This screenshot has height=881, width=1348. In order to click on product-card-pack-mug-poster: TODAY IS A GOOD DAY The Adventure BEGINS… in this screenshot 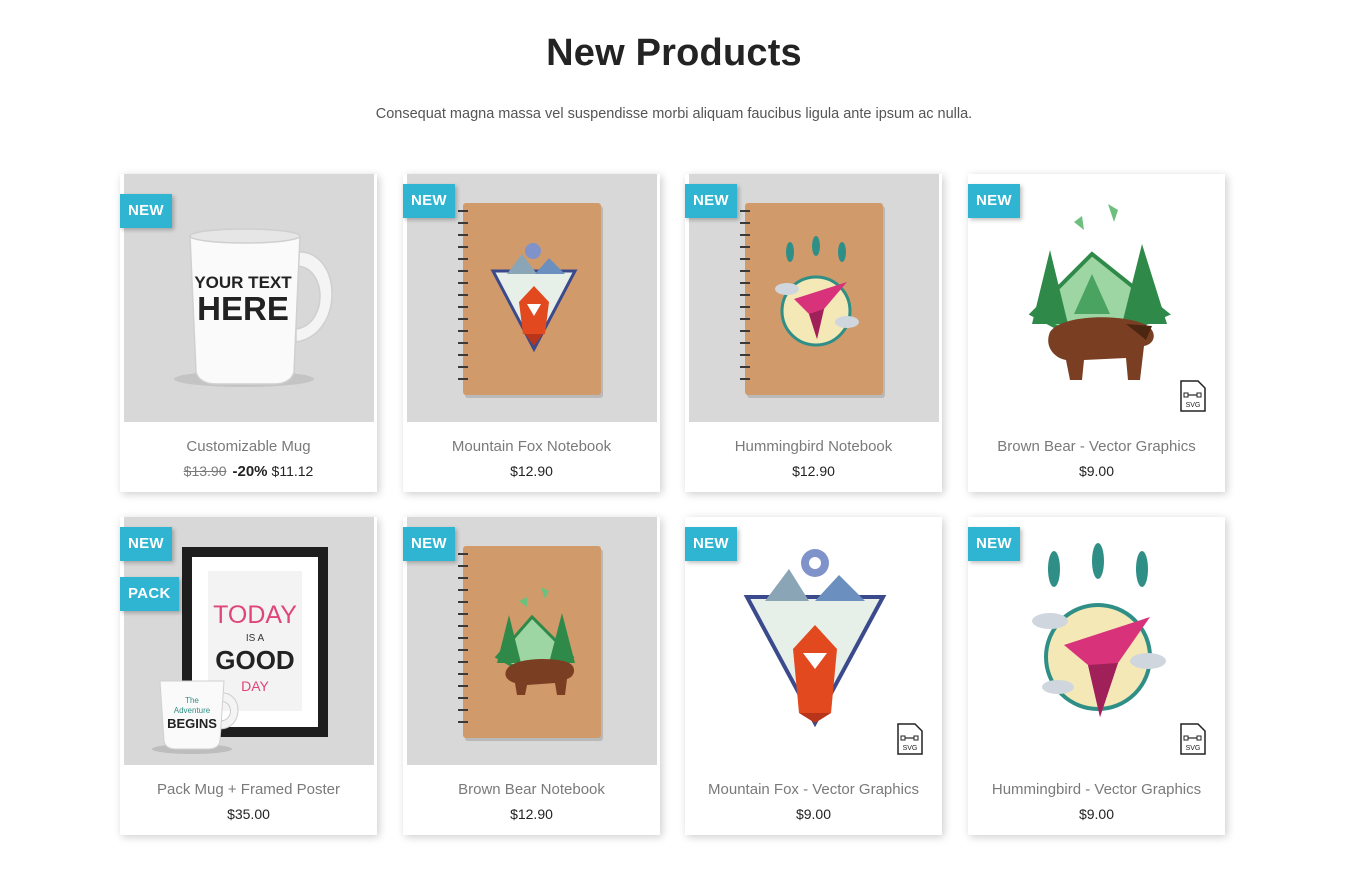, I will do `click(248, 676)`.